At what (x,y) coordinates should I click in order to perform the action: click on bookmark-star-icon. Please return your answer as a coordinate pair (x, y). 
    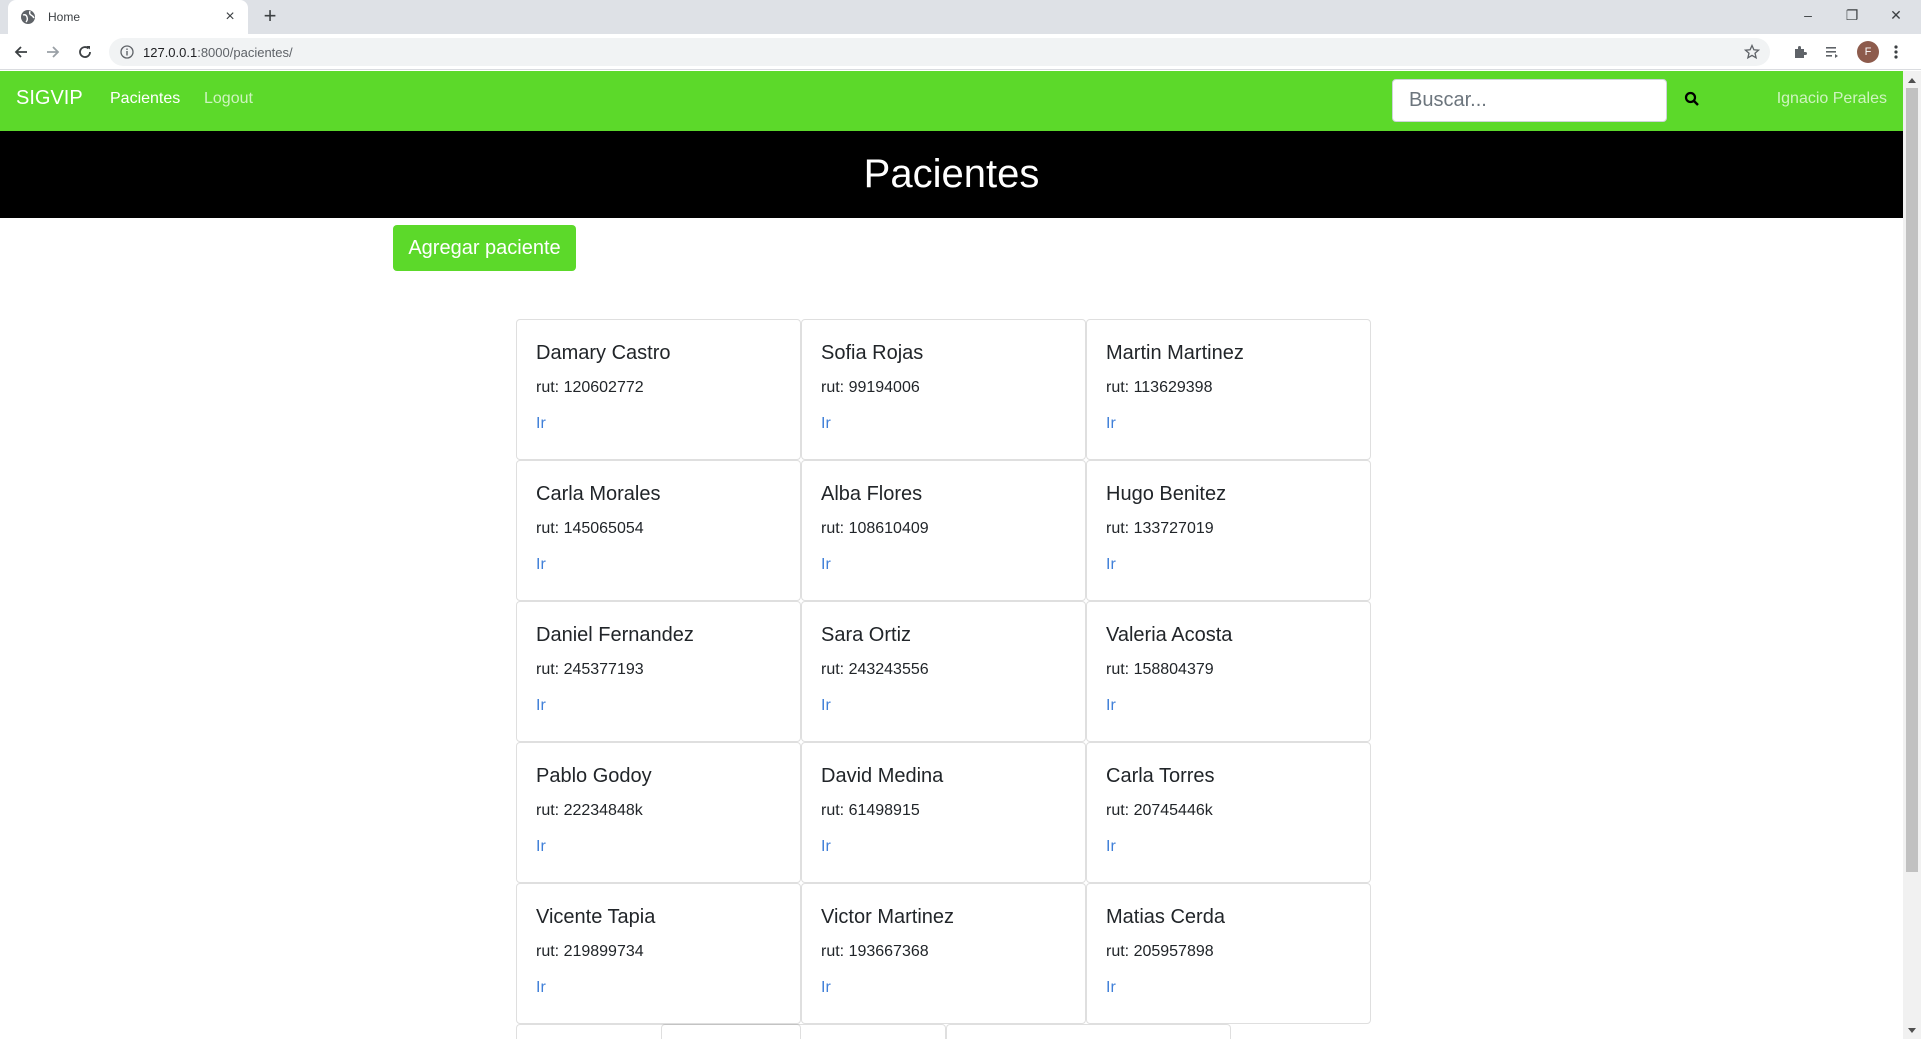
    Looking at the image, I should click on (1752, 51).